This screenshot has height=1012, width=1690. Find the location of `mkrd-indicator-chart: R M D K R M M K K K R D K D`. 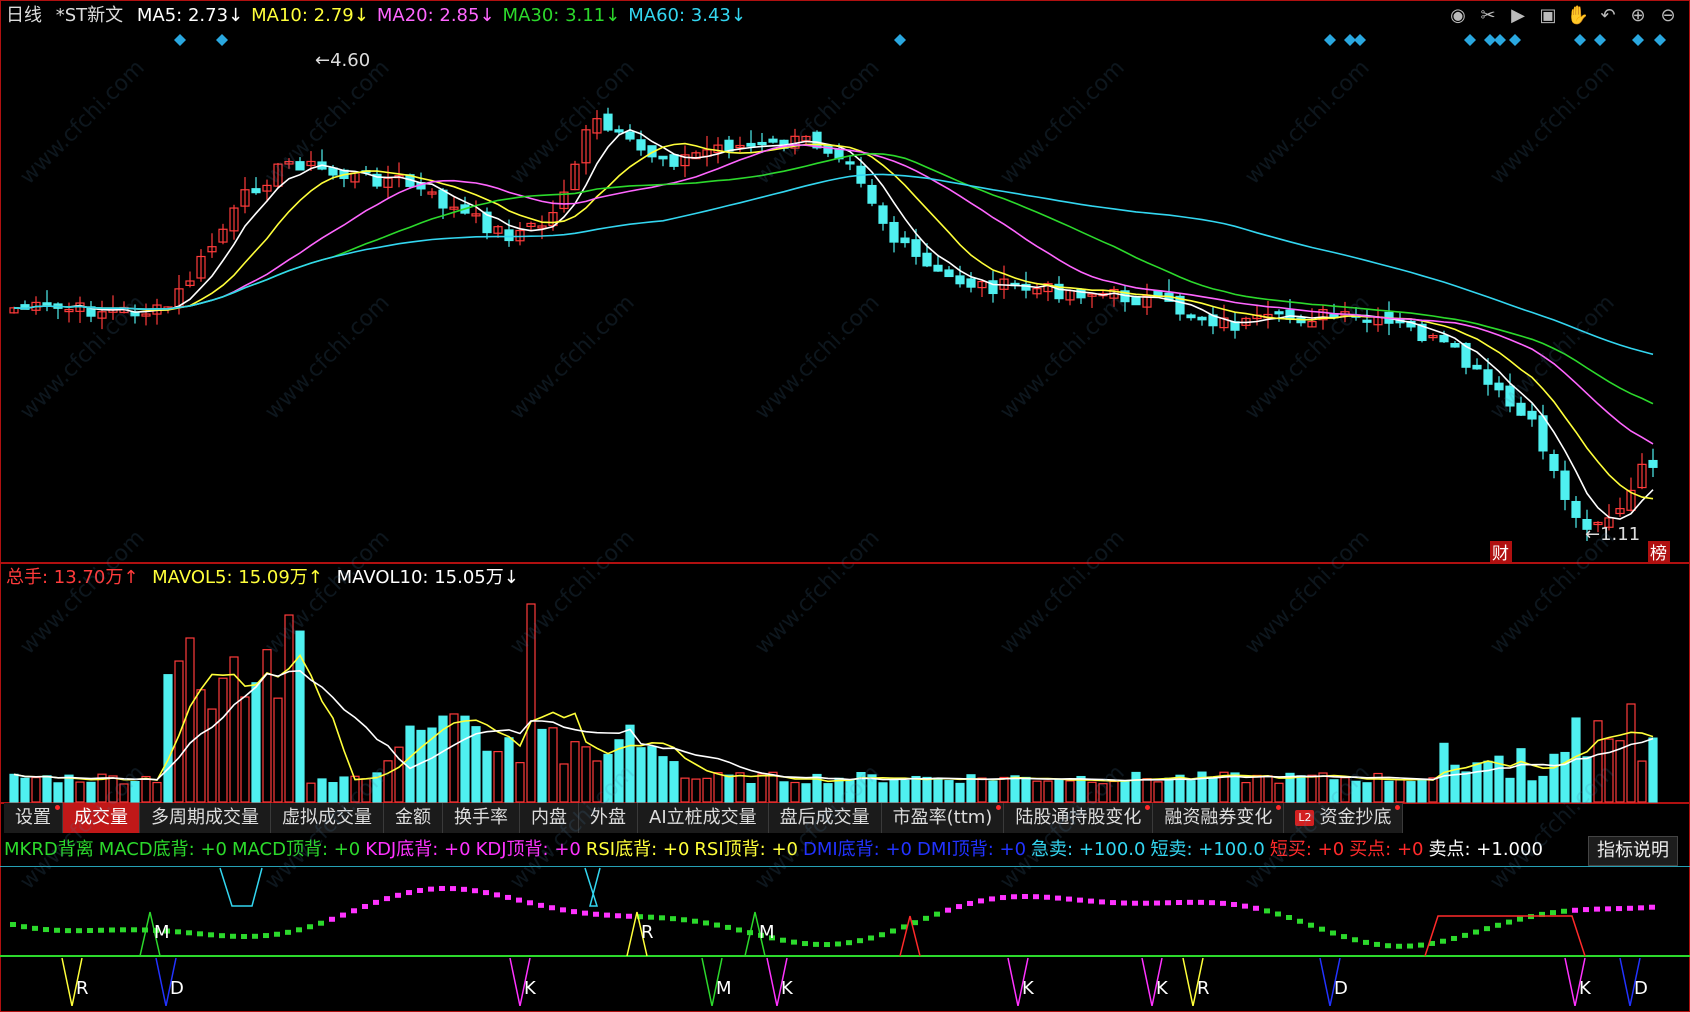

mkrd-indicator-chart: R M D K R M M K K K R D K D is located at coordinates (845, 936).